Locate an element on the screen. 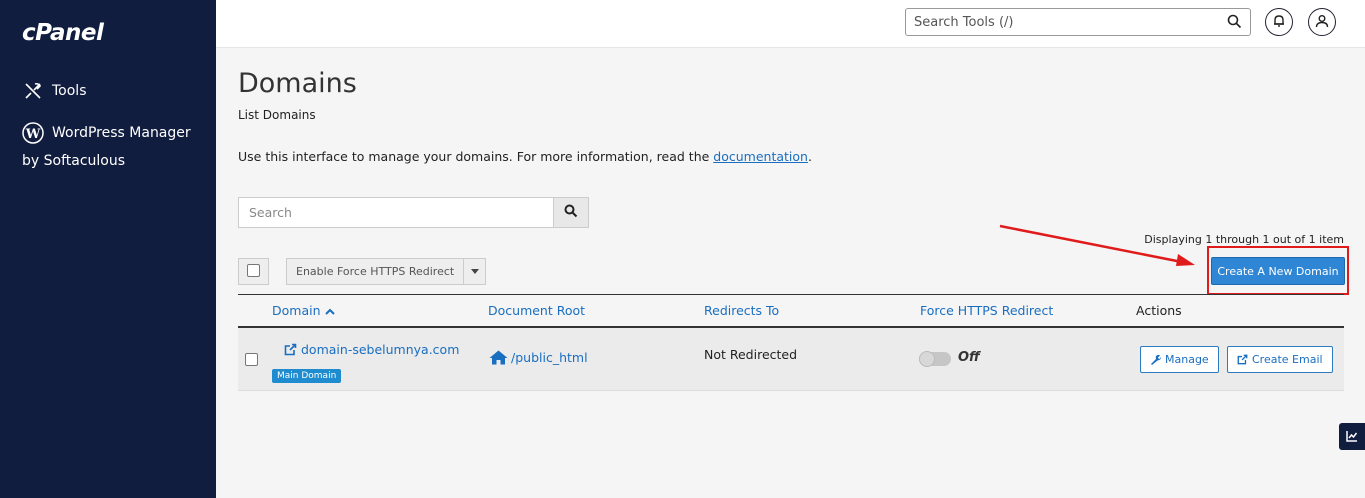  cpanel-logo: cPanel is located at coordinates (63, 33).